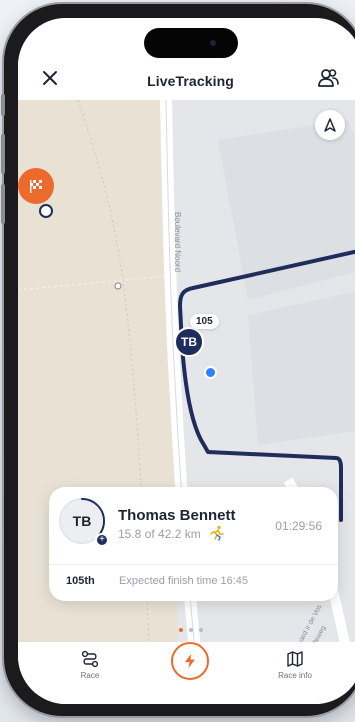 This screenshot has width=355, height=722. Describe the element at coordinates (159, 534) in the screenshot. I see `runner-distance: 15.8 of 42.2 km` at that location.